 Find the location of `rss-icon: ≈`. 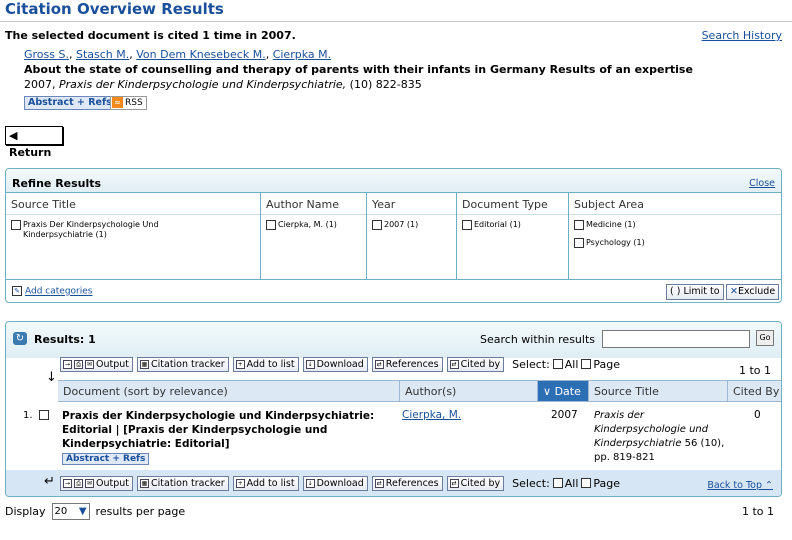

rss-icon: ≈ is located at coordinates (117, 102).